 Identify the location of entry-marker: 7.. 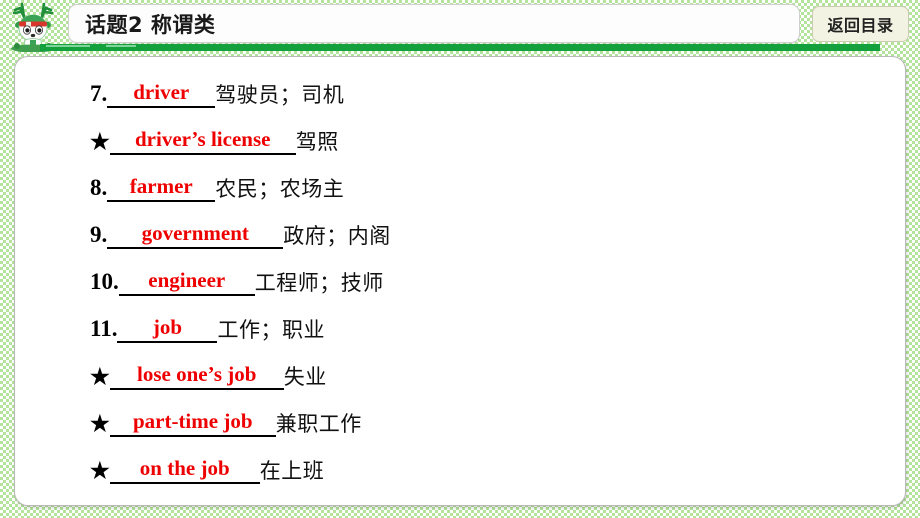
(99, 93).